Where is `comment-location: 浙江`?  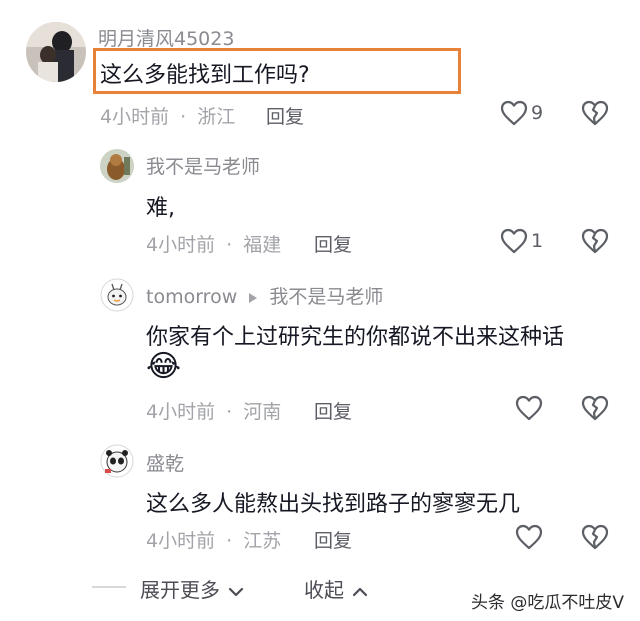 comment-location: 浙江 is located at coordinates (216, 117).